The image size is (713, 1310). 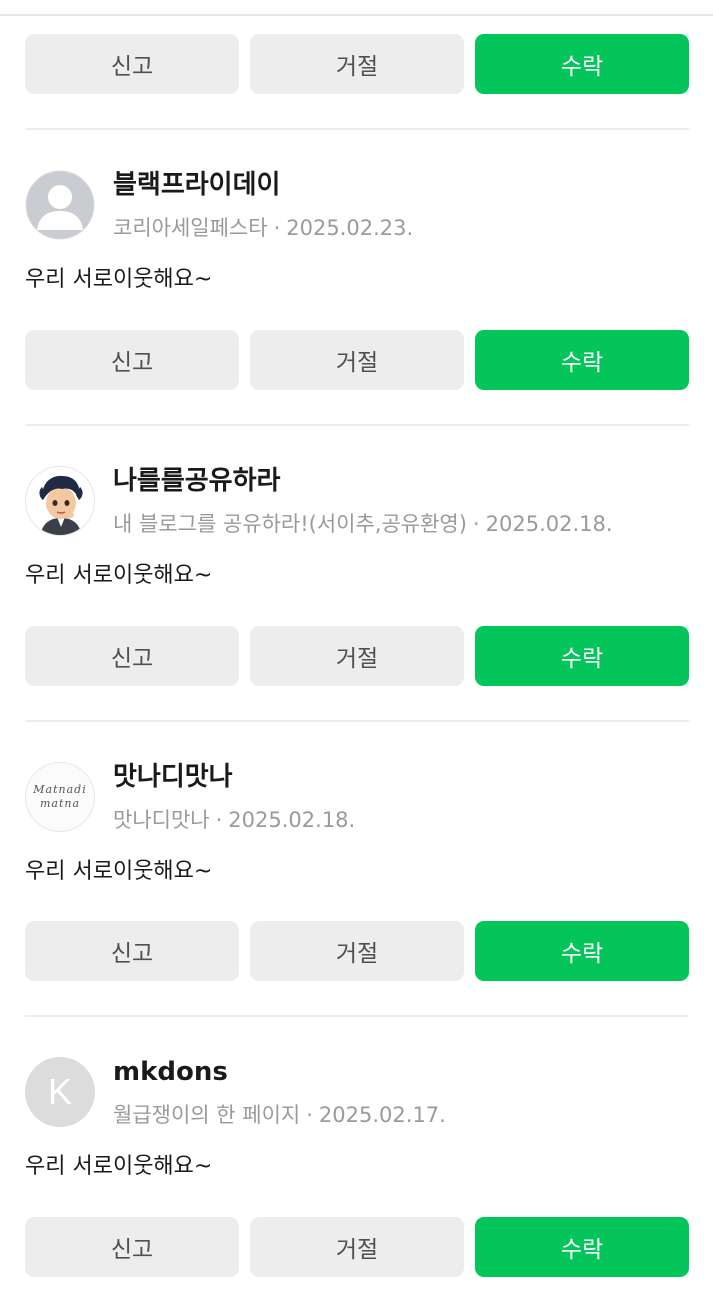 I want to click on button-row-4: 신고 거절 수락, so click(x=357, y=1247).